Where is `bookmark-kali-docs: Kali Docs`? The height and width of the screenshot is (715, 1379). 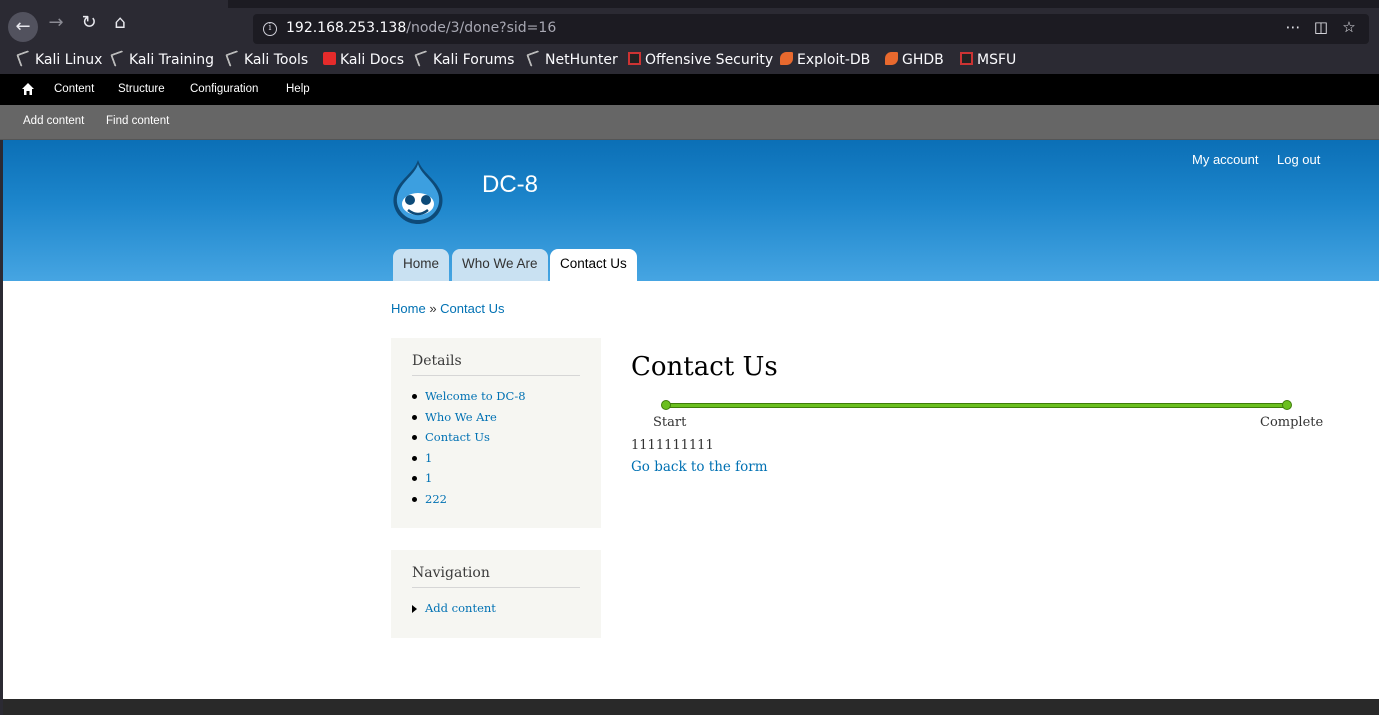
bookmark-kali-docs: Kali Docs is located at coordinates (363, 61).